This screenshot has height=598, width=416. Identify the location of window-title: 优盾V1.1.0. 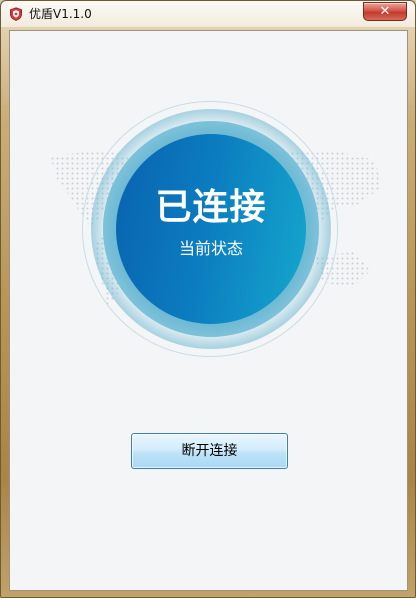
(60, 14).